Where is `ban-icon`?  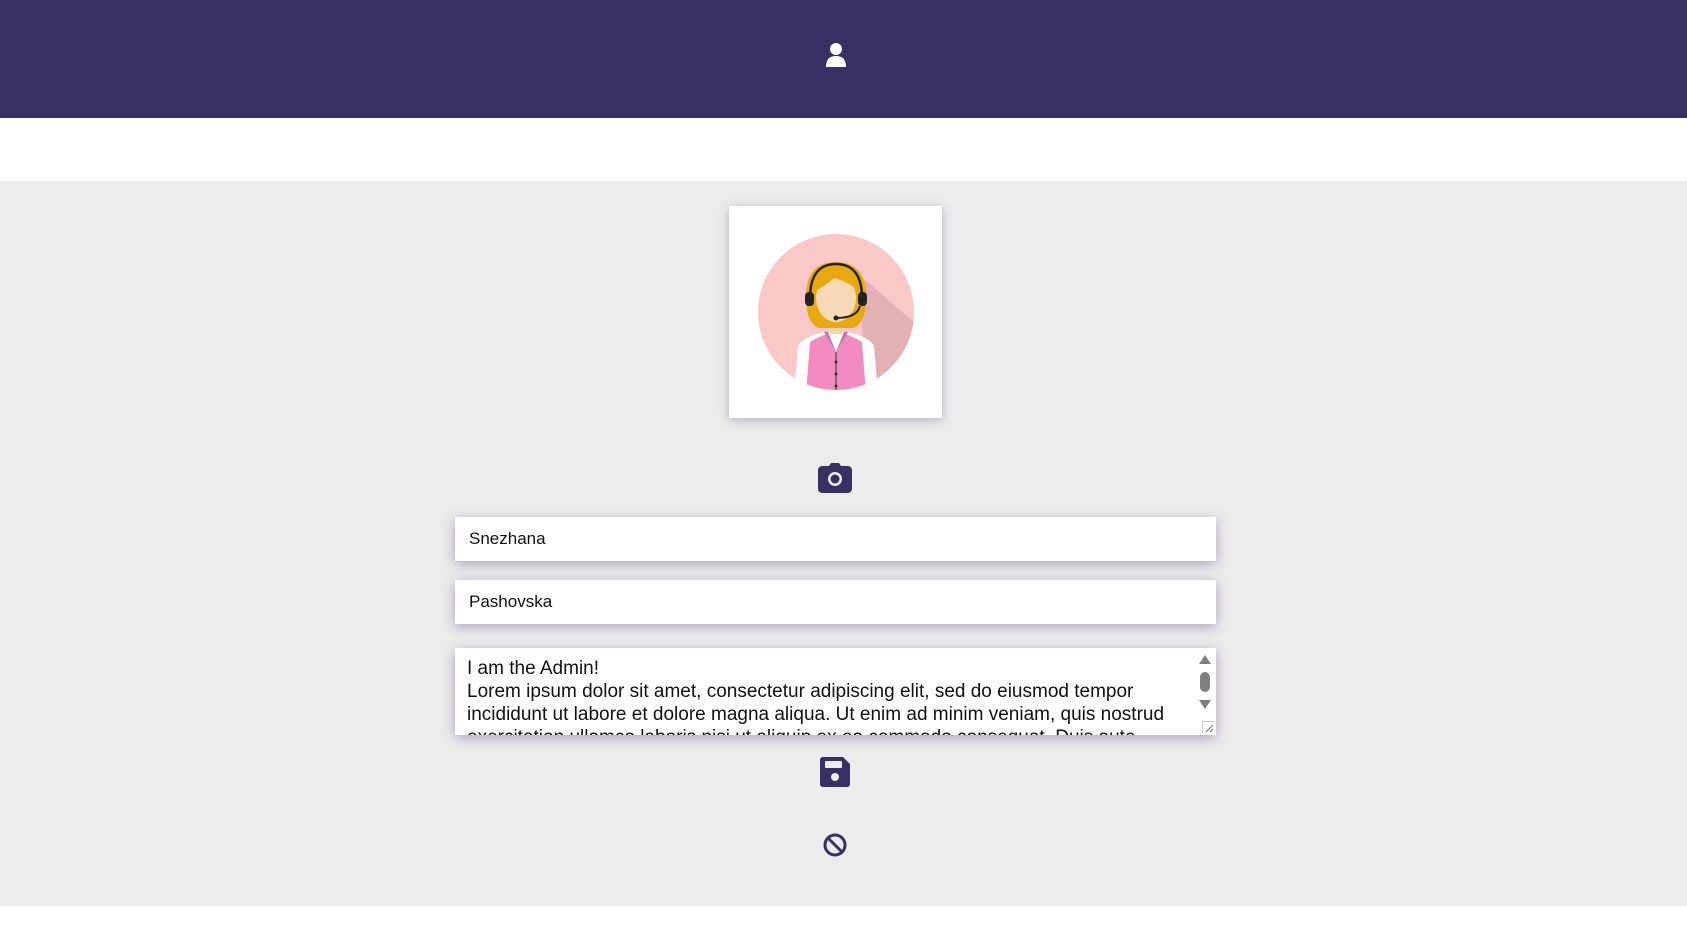 ban-icon is located at coordinates (835, 845).